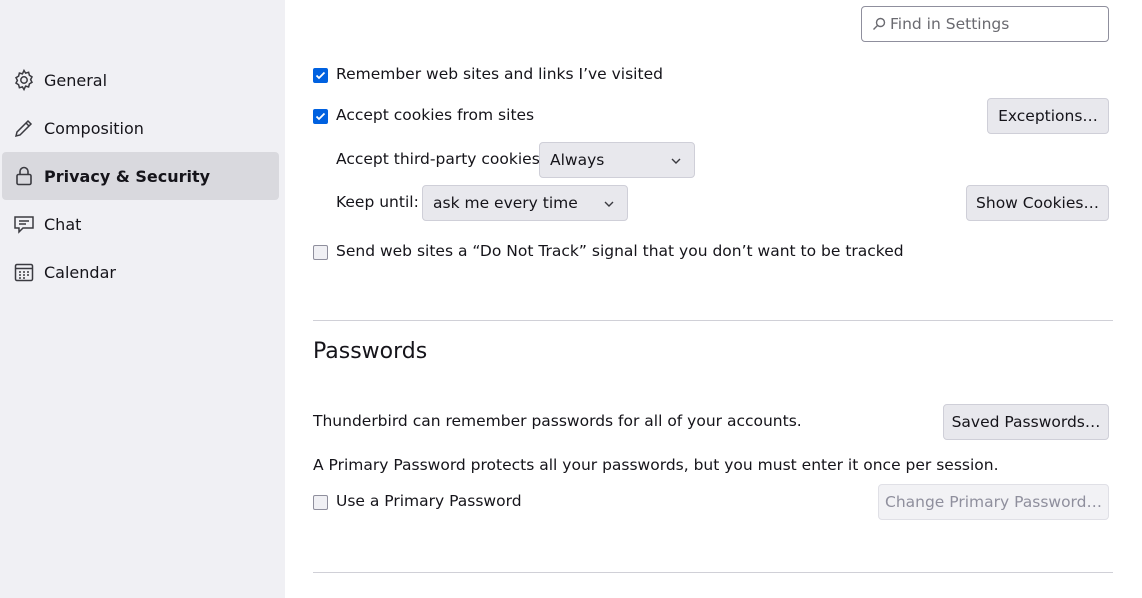 The width and height of the screenshot is (1142, 598). I want to click on search-input: Find in Settings, so click(985, 24).